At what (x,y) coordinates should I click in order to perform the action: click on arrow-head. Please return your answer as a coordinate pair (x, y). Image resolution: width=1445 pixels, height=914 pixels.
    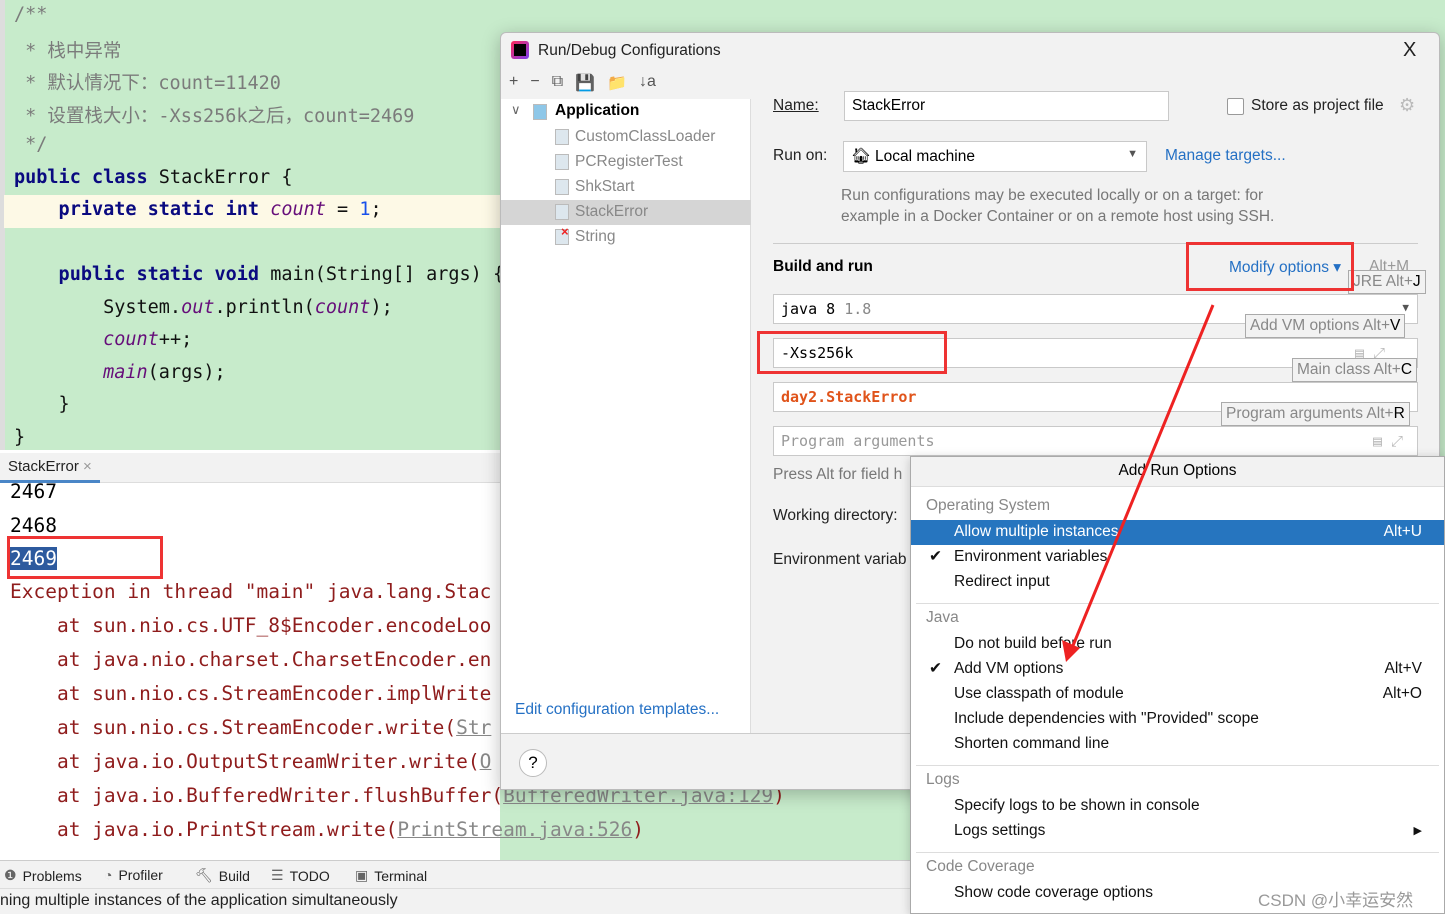
    Looking at the image, I should click on (1071, 651).